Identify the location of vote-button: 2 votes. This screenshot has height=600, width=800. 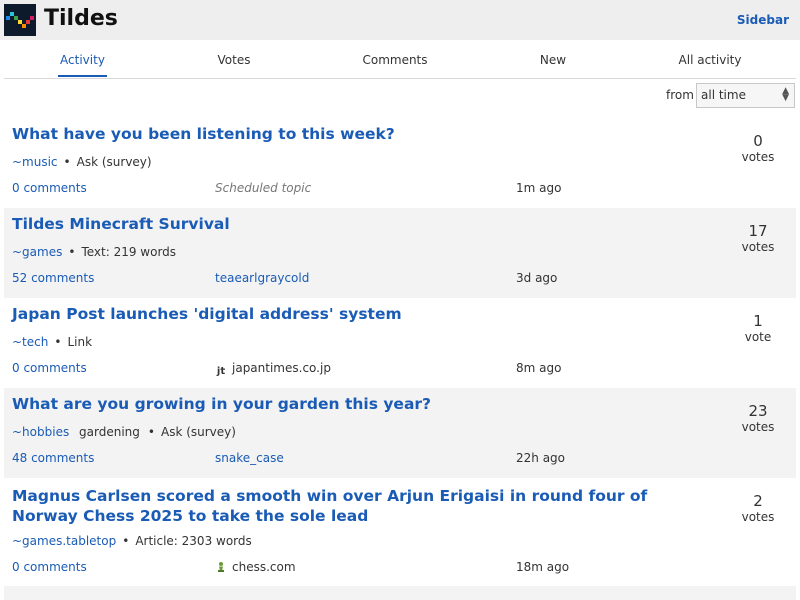
(758, 508).